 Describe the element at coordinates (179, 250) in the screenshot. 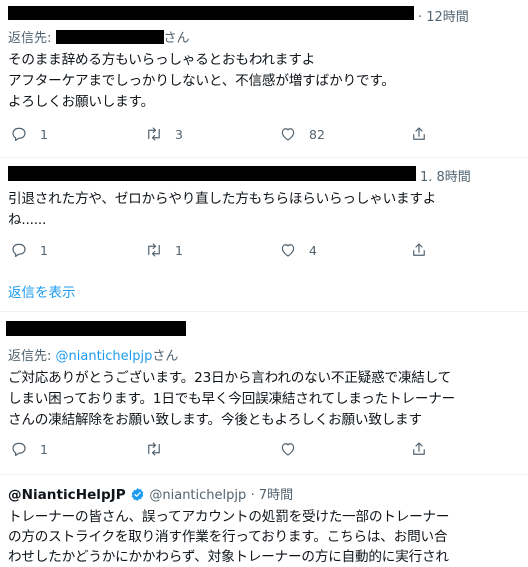

I see `retweet-count: 1` at that location.